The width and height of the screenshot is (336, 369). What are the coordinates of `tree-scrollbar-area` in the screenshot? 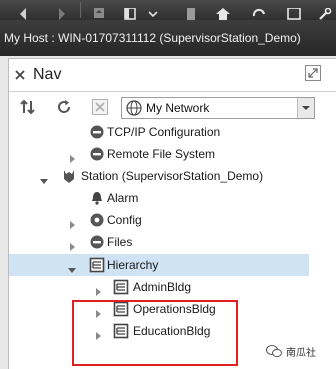 It's located at (322, 247).